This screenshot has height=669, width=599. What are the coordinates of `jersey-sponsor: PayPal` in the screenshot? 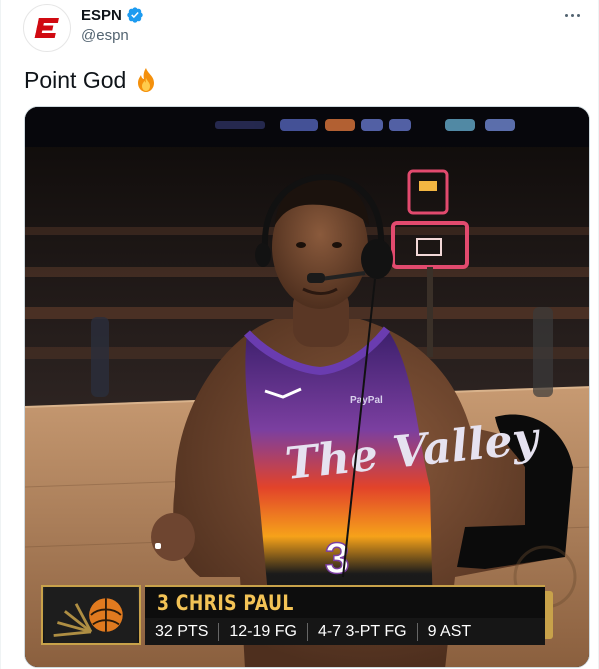 It's located at (366, 400).